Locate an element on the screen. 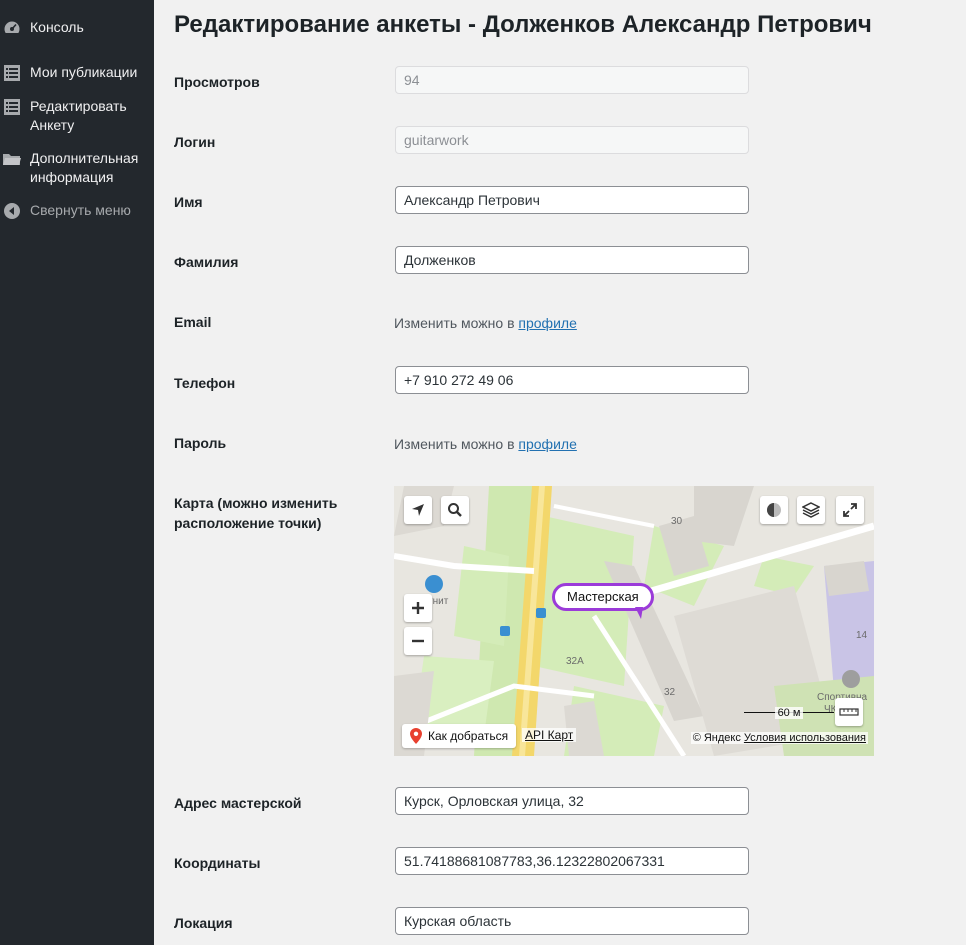 The image size is (966, 945). surname-input: Долженков is located at coordinates (572, 260).